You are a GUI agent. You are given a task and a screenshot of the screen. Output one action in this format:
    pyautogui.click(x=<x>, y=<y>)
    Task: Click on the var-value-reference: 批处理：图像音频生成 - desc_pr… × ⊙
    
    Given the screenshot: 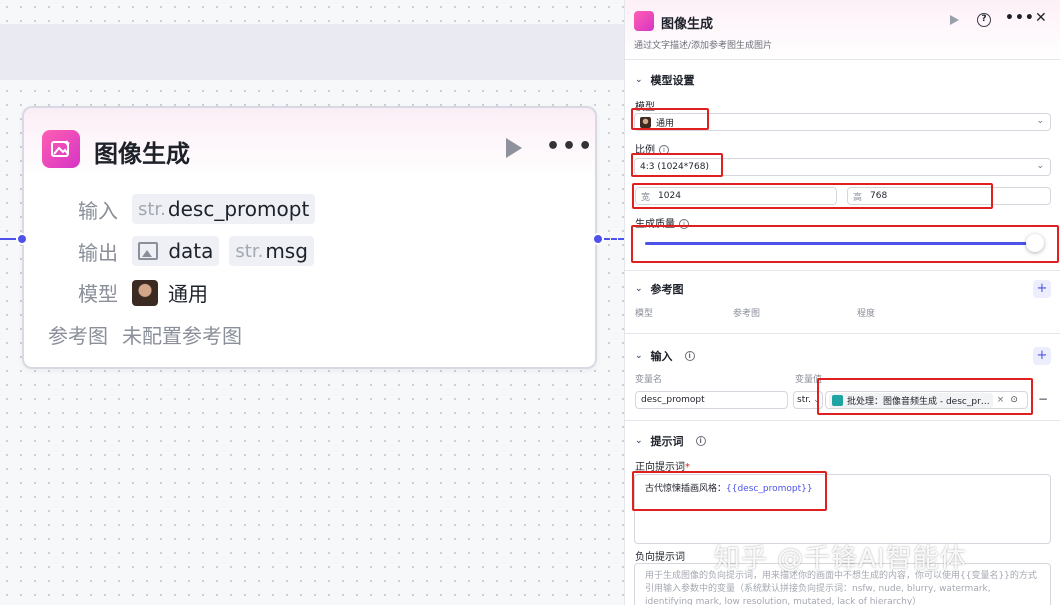 What is the action you would take?
    pyautogui.click(x=926, y=400)
    